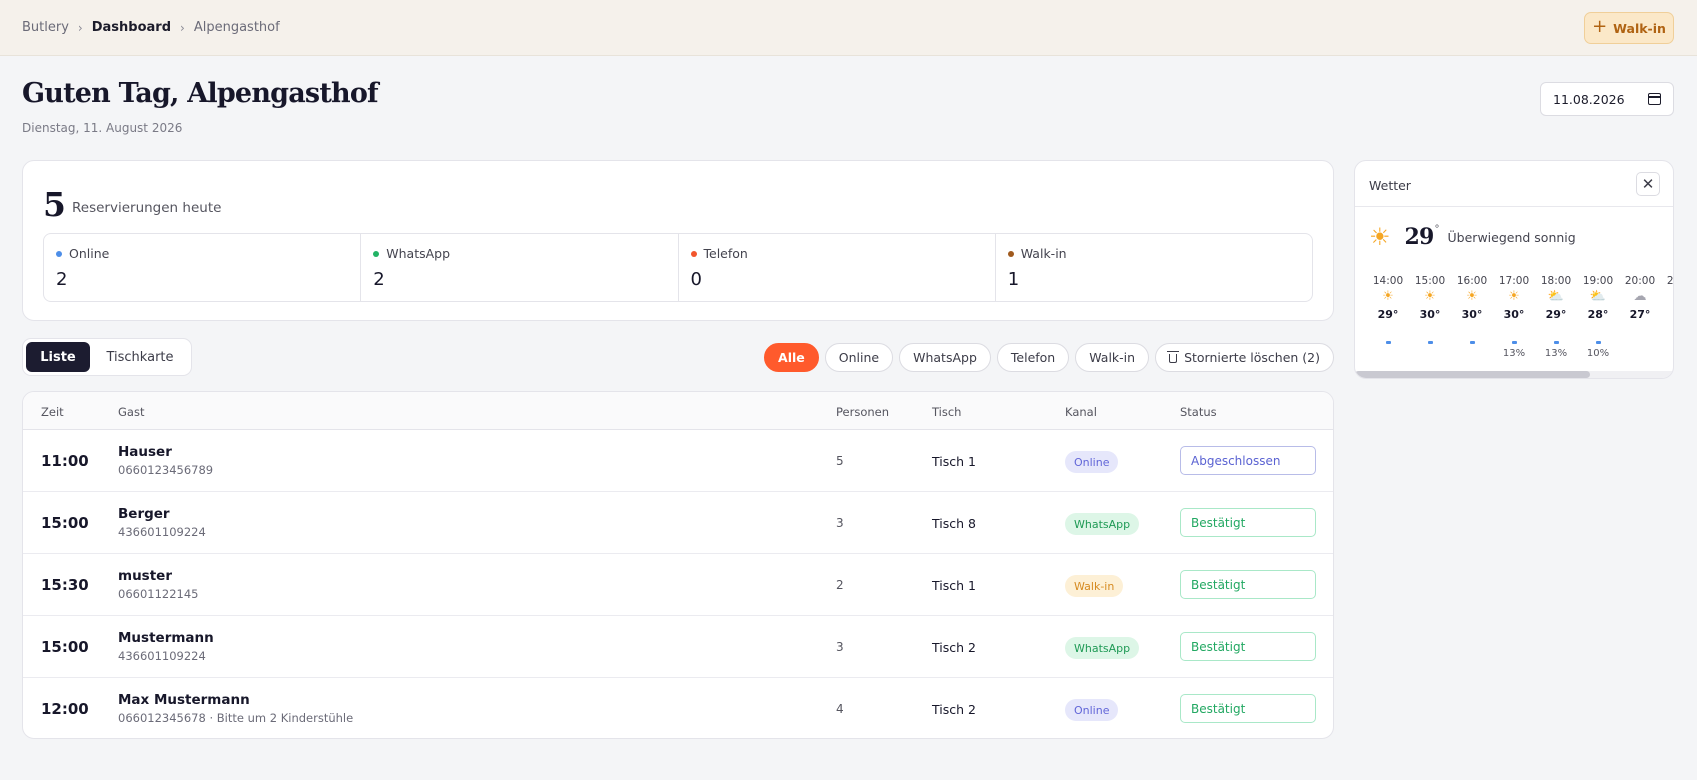  I want to click on weather-current: ☀ 29 ° Überwiegend sonnig, so click(1472, 237).